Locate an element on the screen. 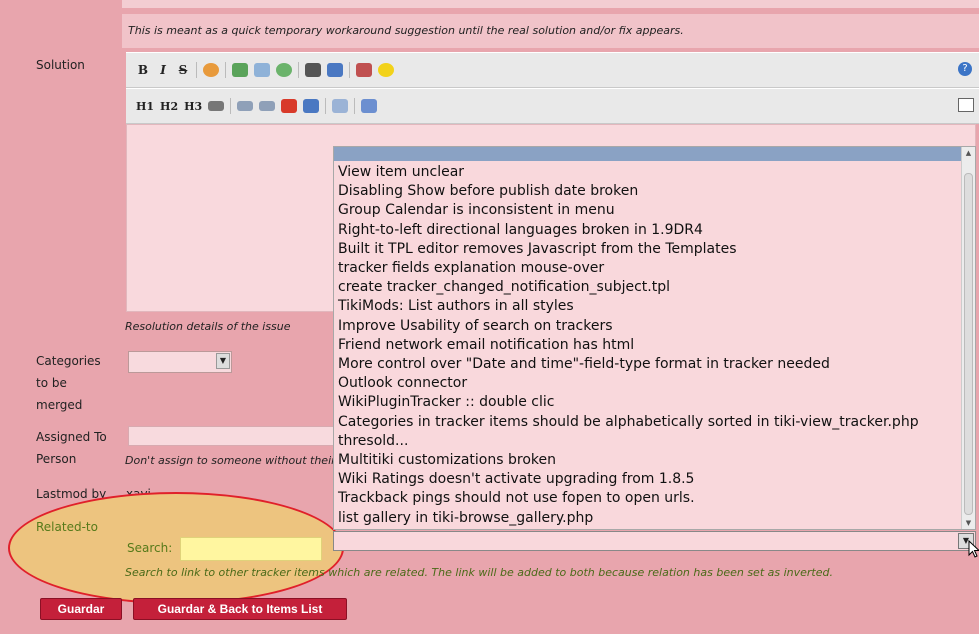 The image size is (979, 634). solution-label: Solution is located at coordinates (60, 65).